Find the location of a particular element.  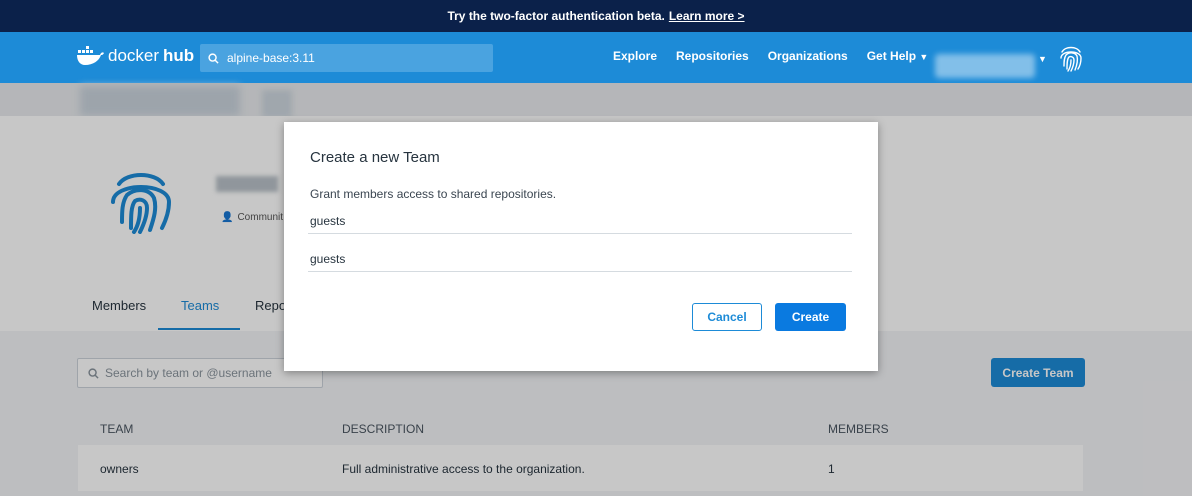

create-button: Create is located at coordinates (810, 317).